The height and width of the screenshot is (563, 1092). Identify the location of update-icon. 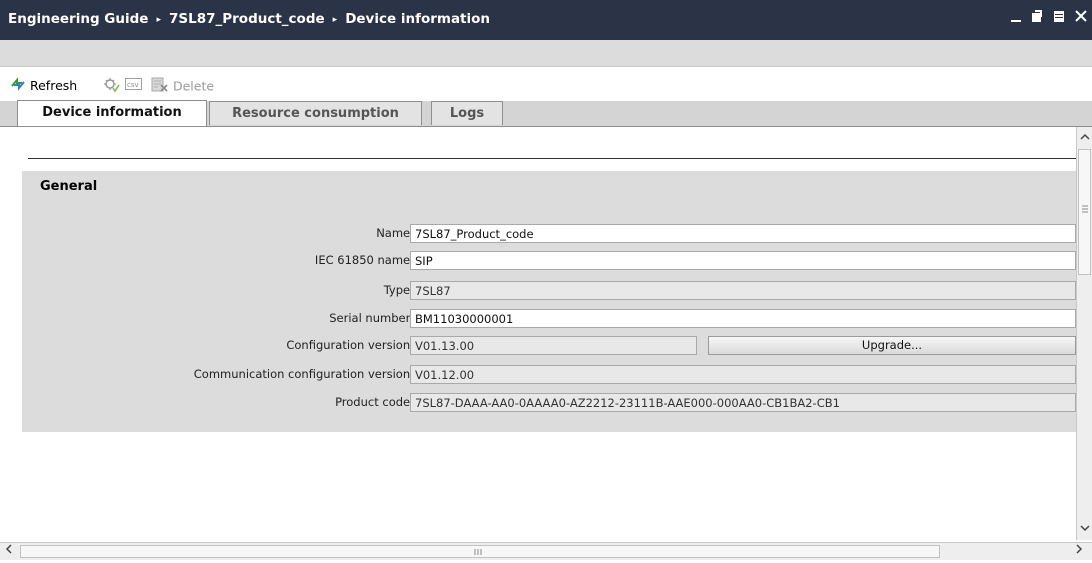
(111, 87).